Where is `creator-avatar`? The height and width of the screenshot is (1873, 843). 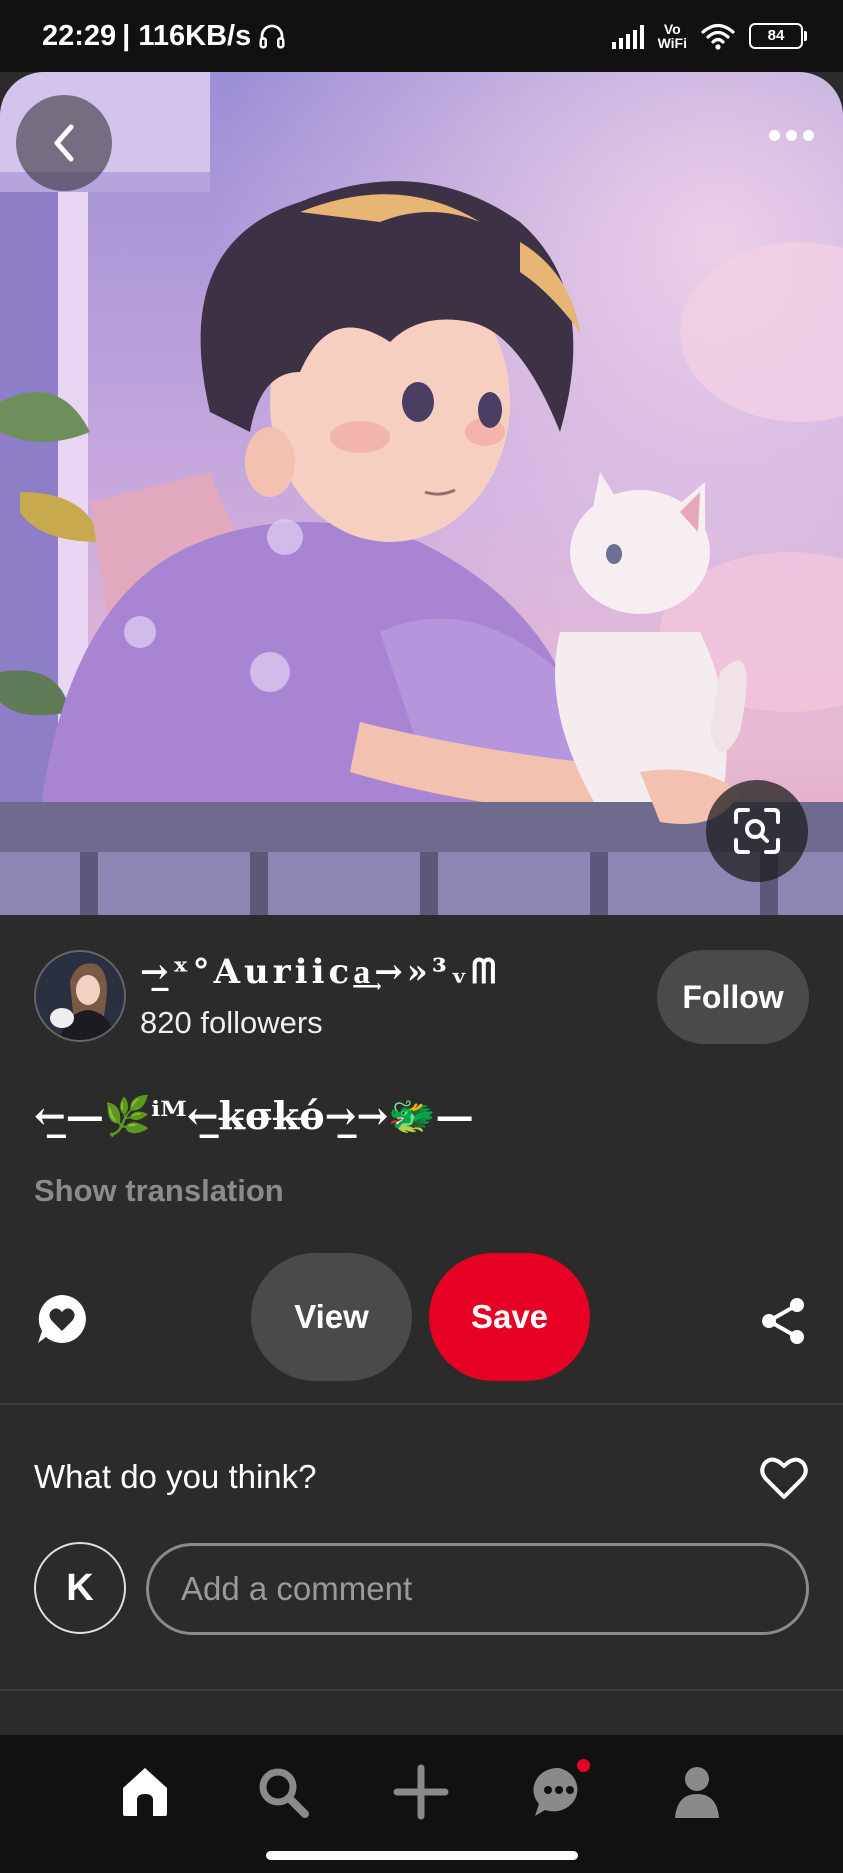 creator-avatar is located at coordinates (80, 996).